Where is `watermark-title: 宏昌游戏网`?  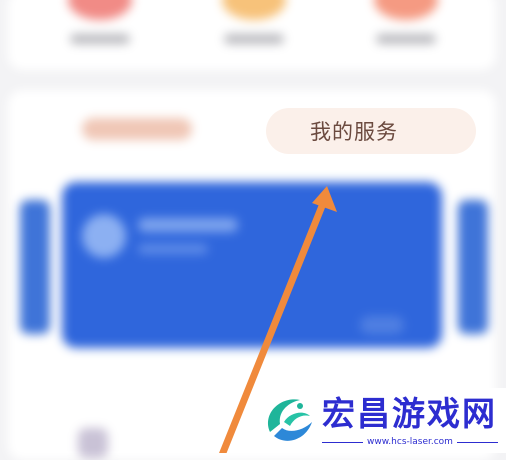
watermark-title: 宏昌游戏网 is located at coordinates (409, 413).